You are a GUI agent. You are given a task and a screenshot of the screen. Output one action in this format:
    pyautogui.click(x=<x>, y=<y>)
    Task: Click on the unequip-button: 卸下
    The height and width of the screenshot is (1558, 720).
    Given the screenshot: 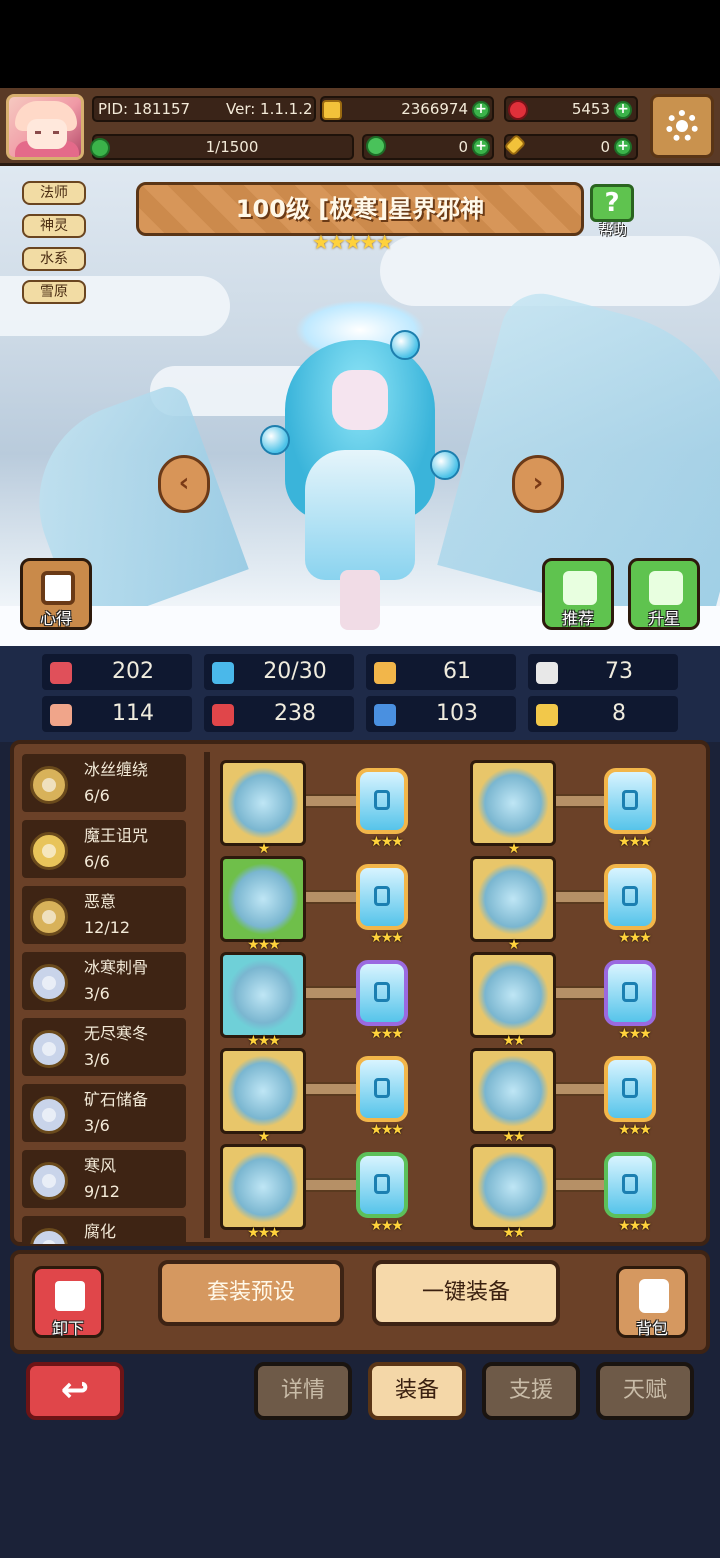 What is the action you would take?
    pyautogui.click(x=68, y=1302)
    